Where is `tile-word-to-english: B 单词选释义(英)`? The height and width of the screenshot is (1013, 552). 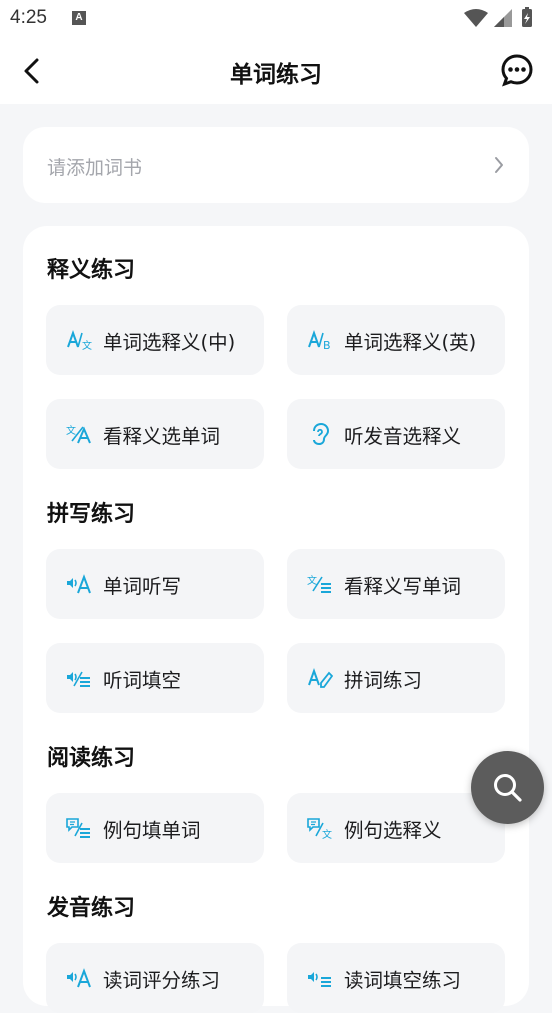
tile-word-to-english: B 单词选释义(英) is located at coordinates (396, 340).